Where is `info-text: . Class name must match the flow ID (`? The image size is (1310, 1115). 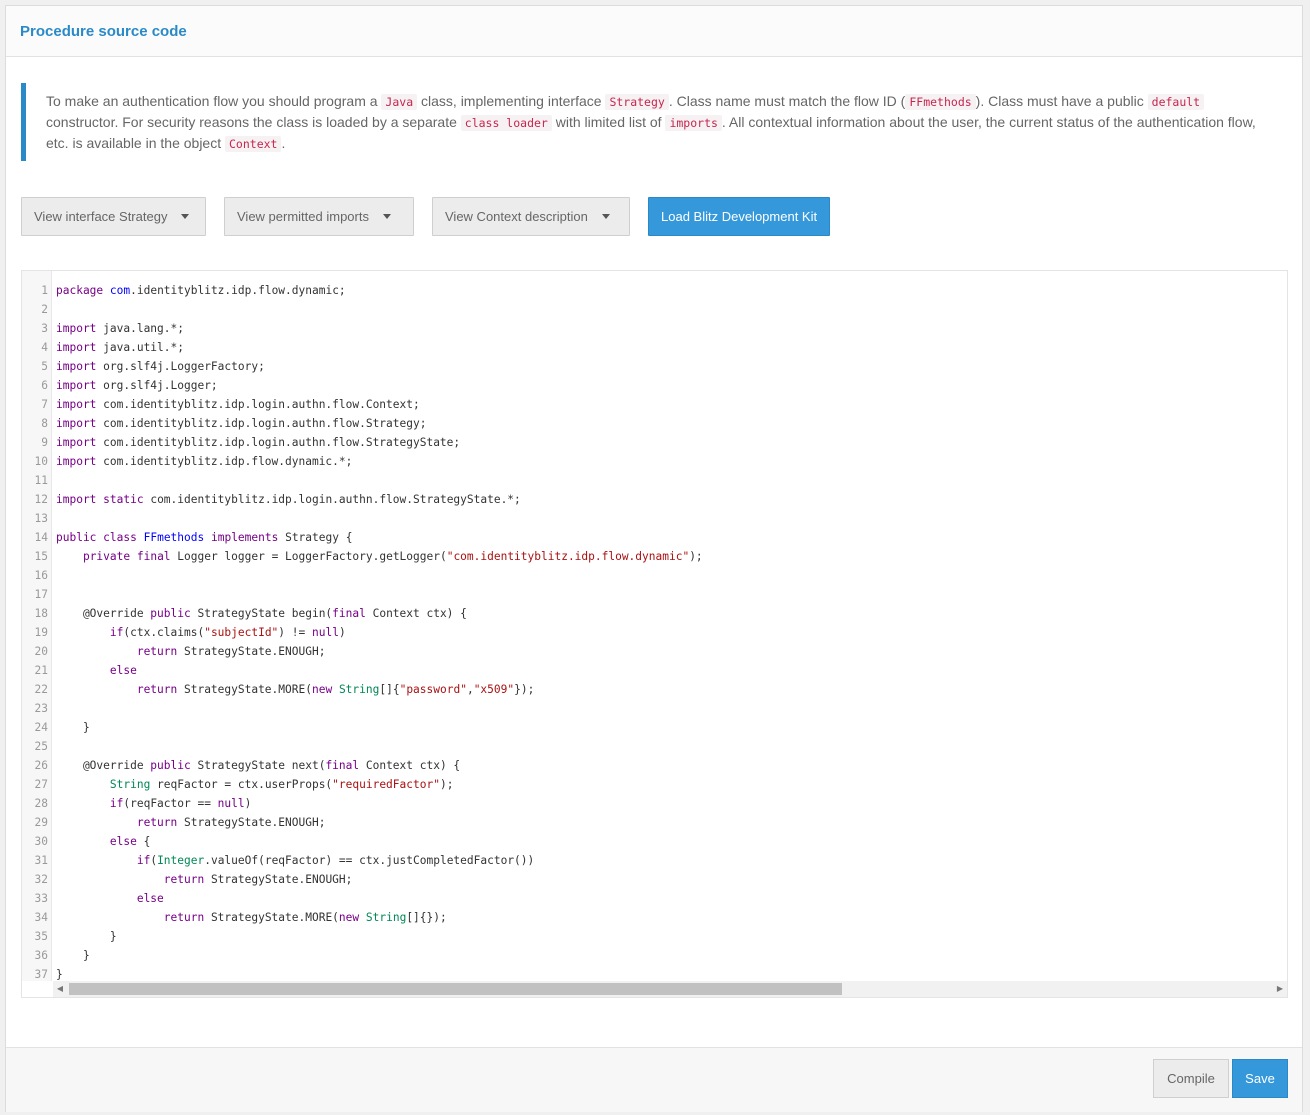 info-text: . Class name must match the flow ID ( is located at coordinates (787, 101).